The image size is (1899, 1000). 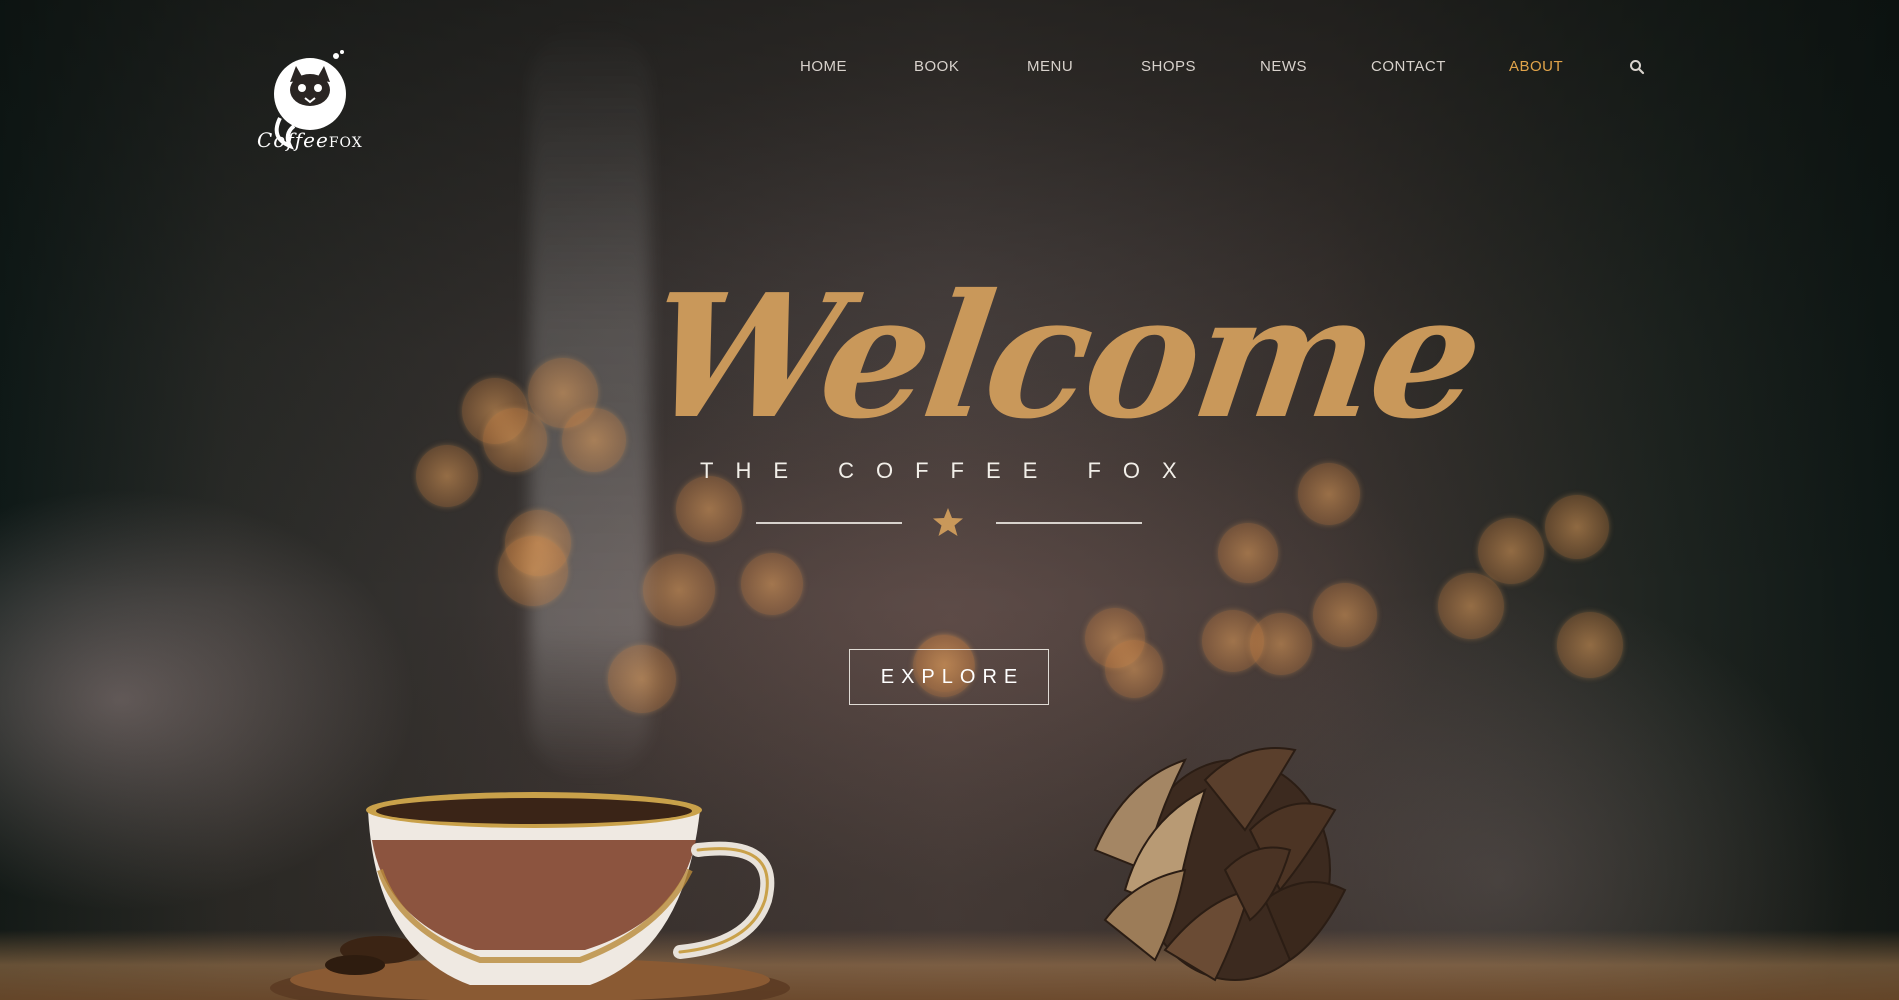 What do you see at coordinates (1069, 523) in the screenshot?
I see `divider-line-right` at bounding box center [1069, 523].